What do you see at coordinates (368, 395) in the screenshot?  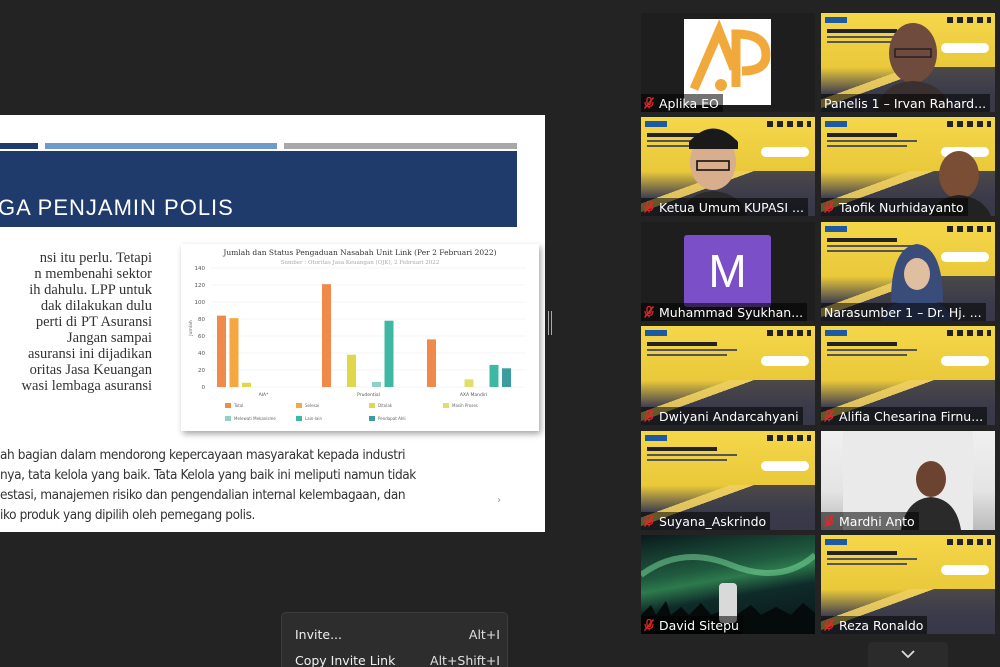 I see `chart-x-tick: Prudential` at bounding box center [368, 395].